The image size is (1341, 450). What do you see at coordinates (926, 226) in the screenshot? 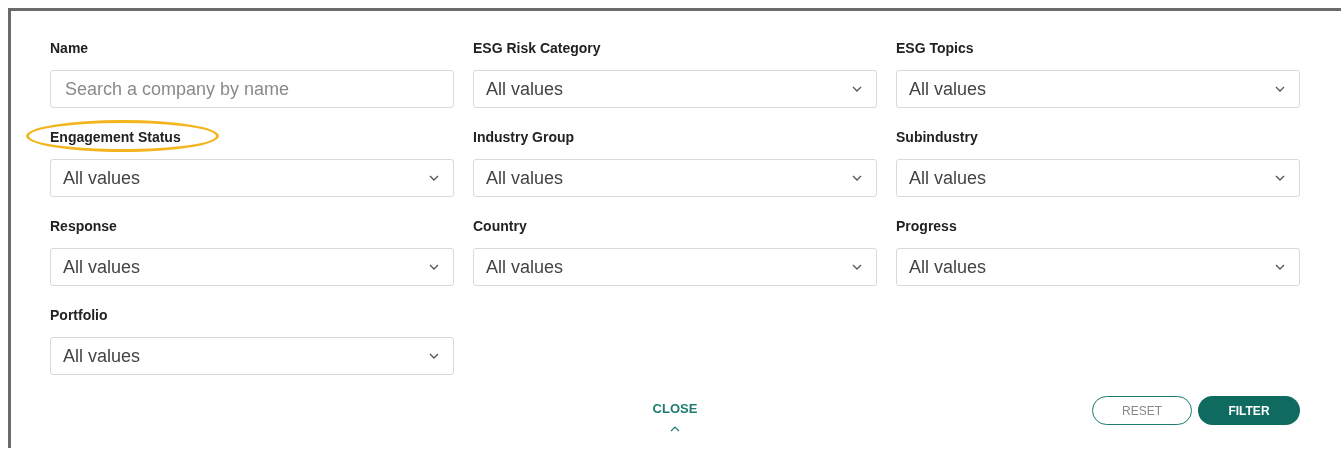
I see `field-label: Progress` at bounding box center [926, 226].